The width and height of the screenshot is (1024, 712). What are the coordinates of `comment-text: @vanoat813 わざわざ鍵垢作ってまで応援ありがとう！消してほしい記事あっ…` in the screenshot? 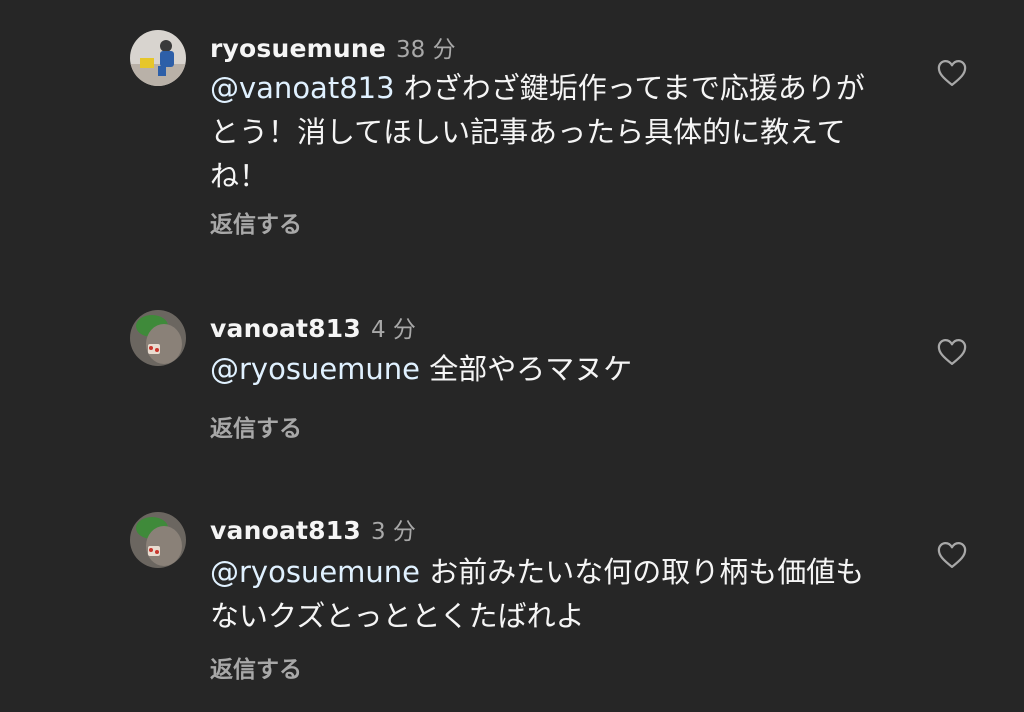 It's located at (550, 132).